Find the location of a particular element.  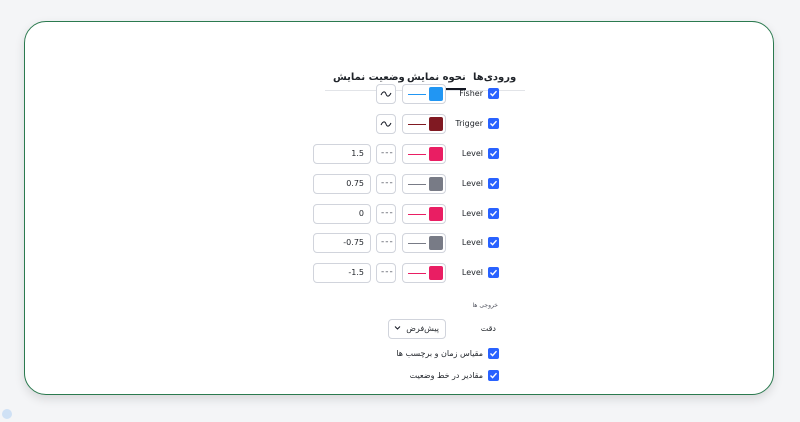

fisher-plot-type is located at coordinates (386, 94).